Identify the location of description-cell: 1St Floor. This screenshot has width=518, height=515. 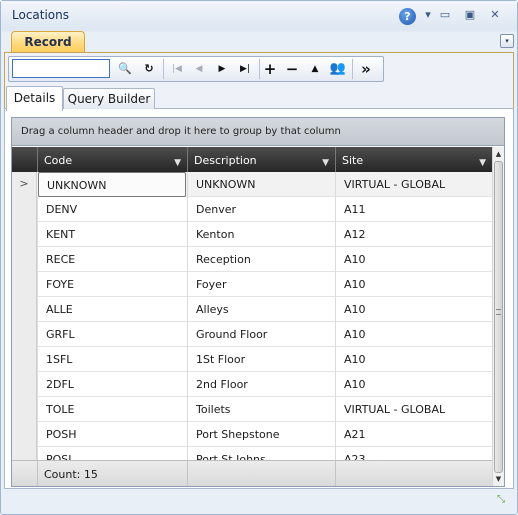
(261, 359).